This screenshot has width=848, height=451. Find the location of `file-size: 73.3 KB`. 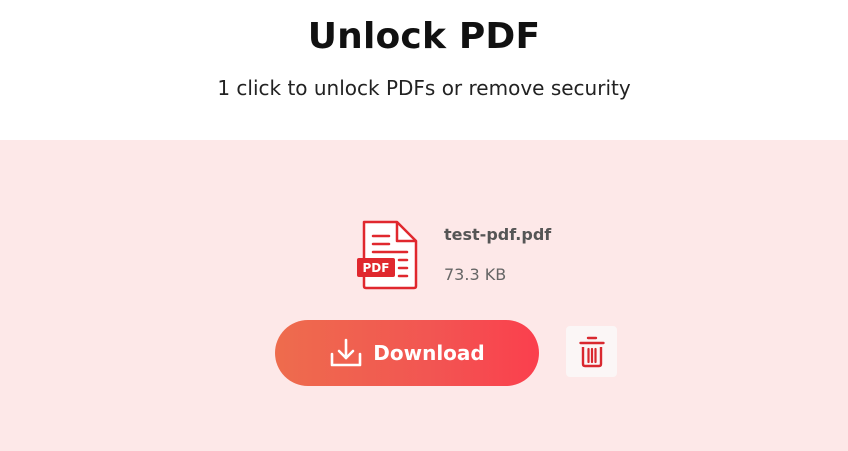

file-size: 73.3 KB is located at coordinates (475, 274).